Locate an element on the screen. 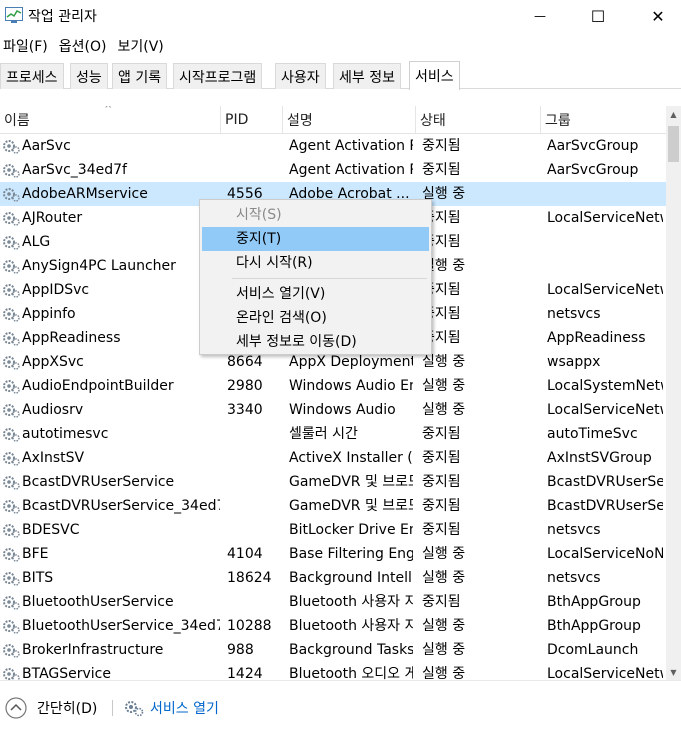 This screenshot has height=732, width=681. context-menu-stop: 중지(T) is located at coordinates (315, 239).